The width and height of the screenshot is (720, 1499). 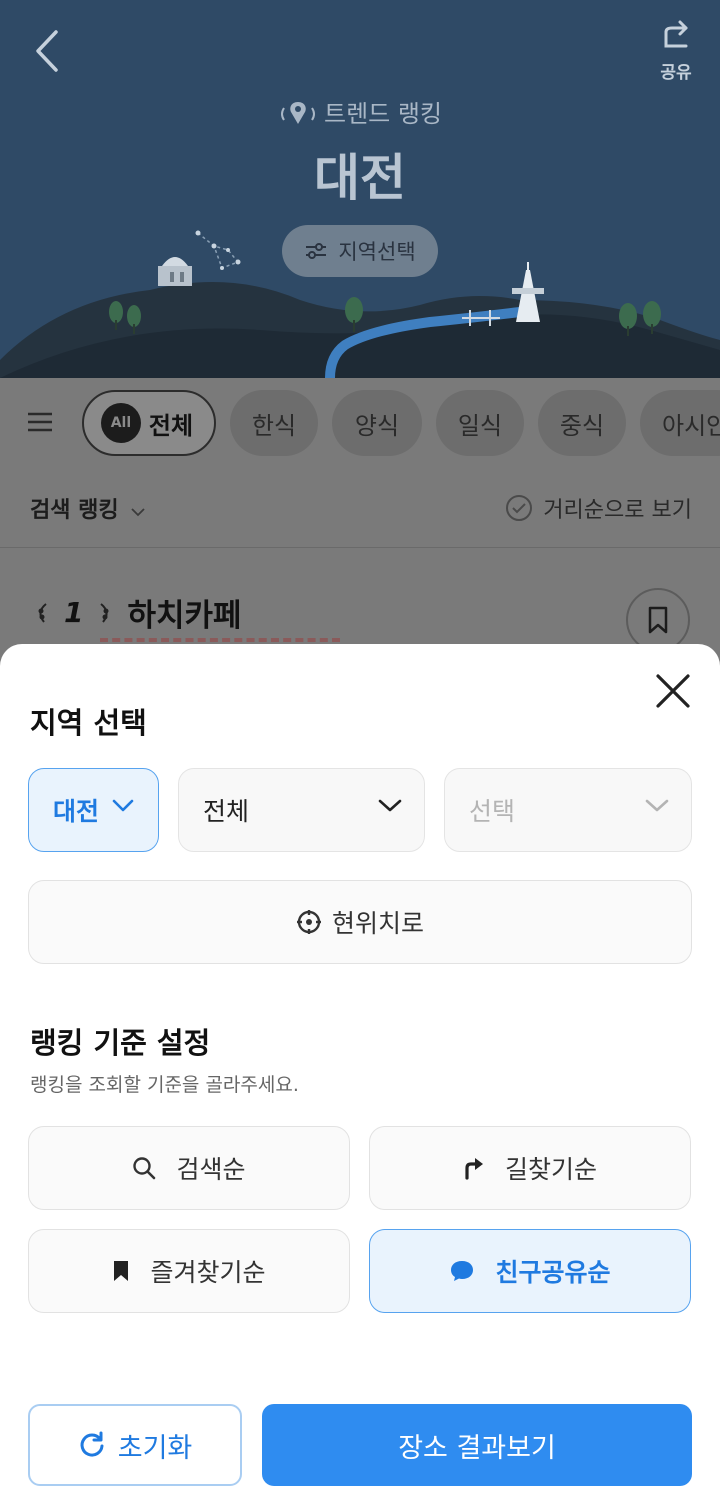 What do you see at coordinates (480, 425) in the screenshot?
I see `chip-label: 일식` at bounding box center [480, 425].